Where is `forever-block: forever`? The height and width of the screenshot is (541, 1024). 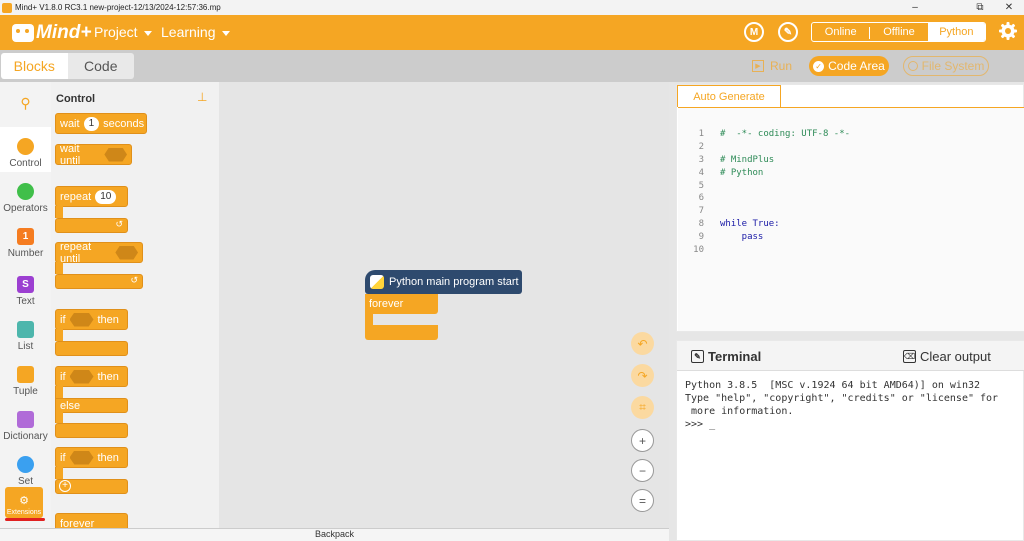 forever-block: forever is located at coordinates (91, 520).